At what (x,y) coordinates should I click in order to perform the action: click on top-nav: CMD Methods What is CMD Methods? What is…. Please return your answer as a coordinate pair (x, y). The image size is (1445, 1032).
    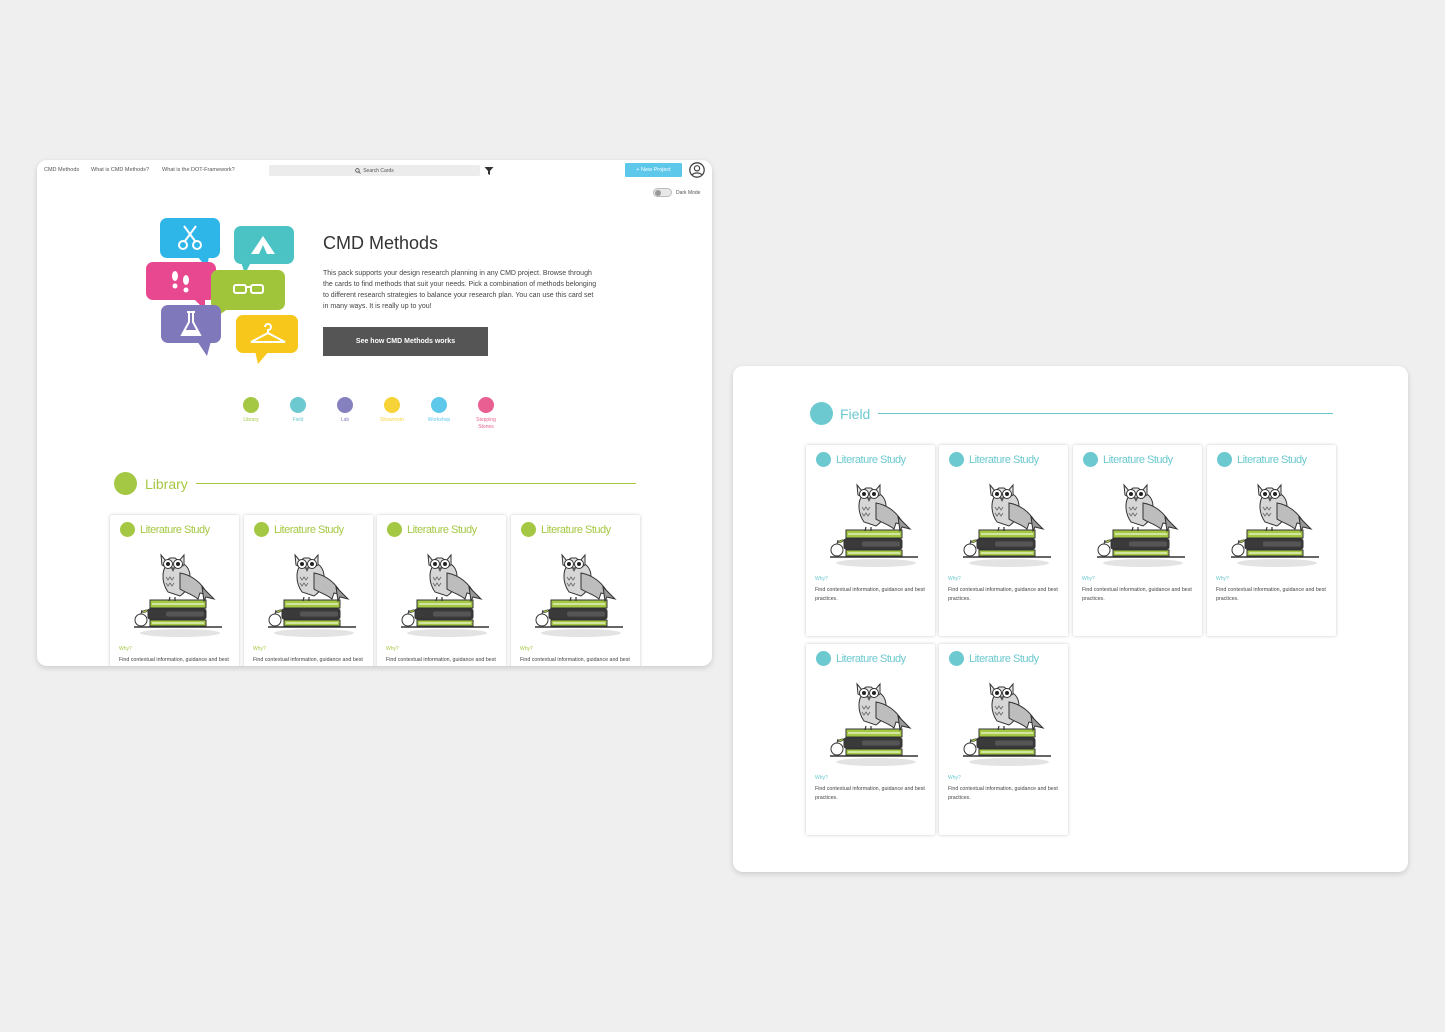
    Looking at the image, I should click on (374, 171).